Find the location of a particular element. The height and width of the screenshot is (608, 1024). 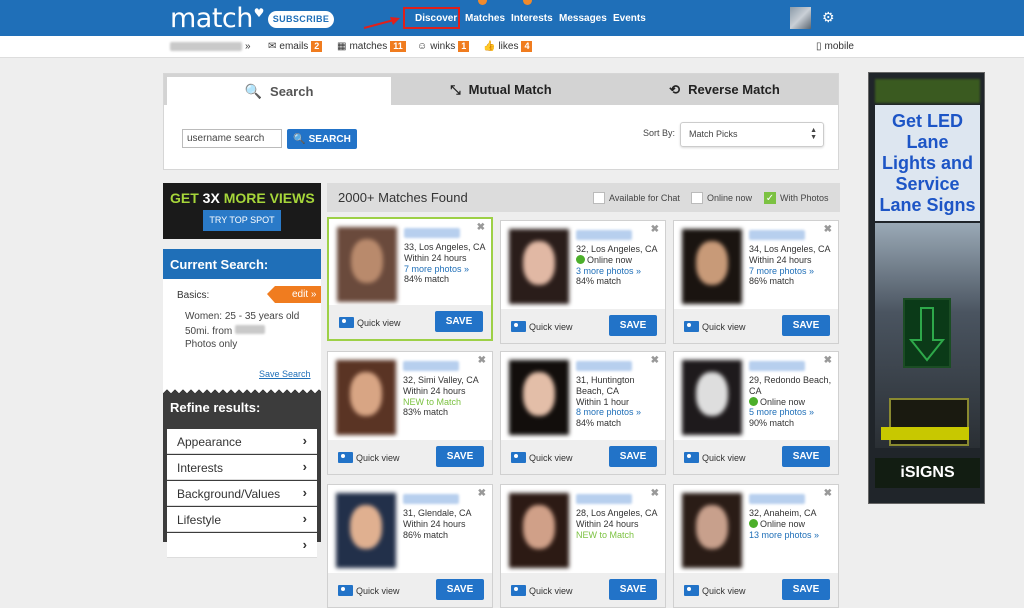

nav-matches: Matches is located at coordinates (485, 18).